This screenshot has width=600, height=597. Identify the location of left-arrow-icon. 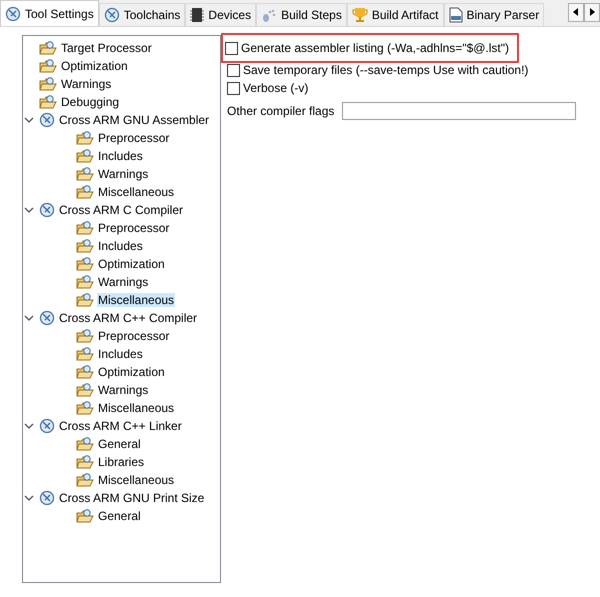
(576, 12).